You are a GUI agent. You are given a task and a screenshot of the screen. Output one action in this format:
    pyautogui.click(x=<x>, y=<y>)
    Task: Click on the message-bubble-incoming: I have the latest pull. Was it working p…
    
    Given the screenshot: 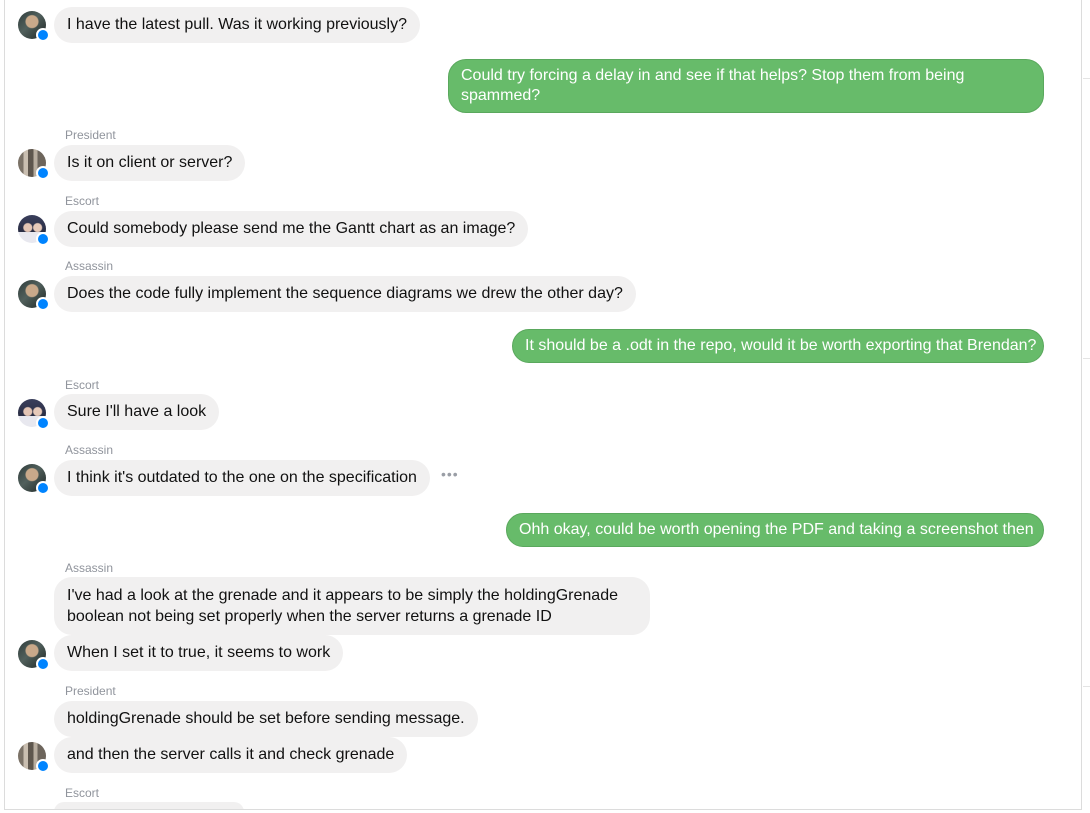 What is the action you would take?
    pyautogui.click(x=237, y=25)
    